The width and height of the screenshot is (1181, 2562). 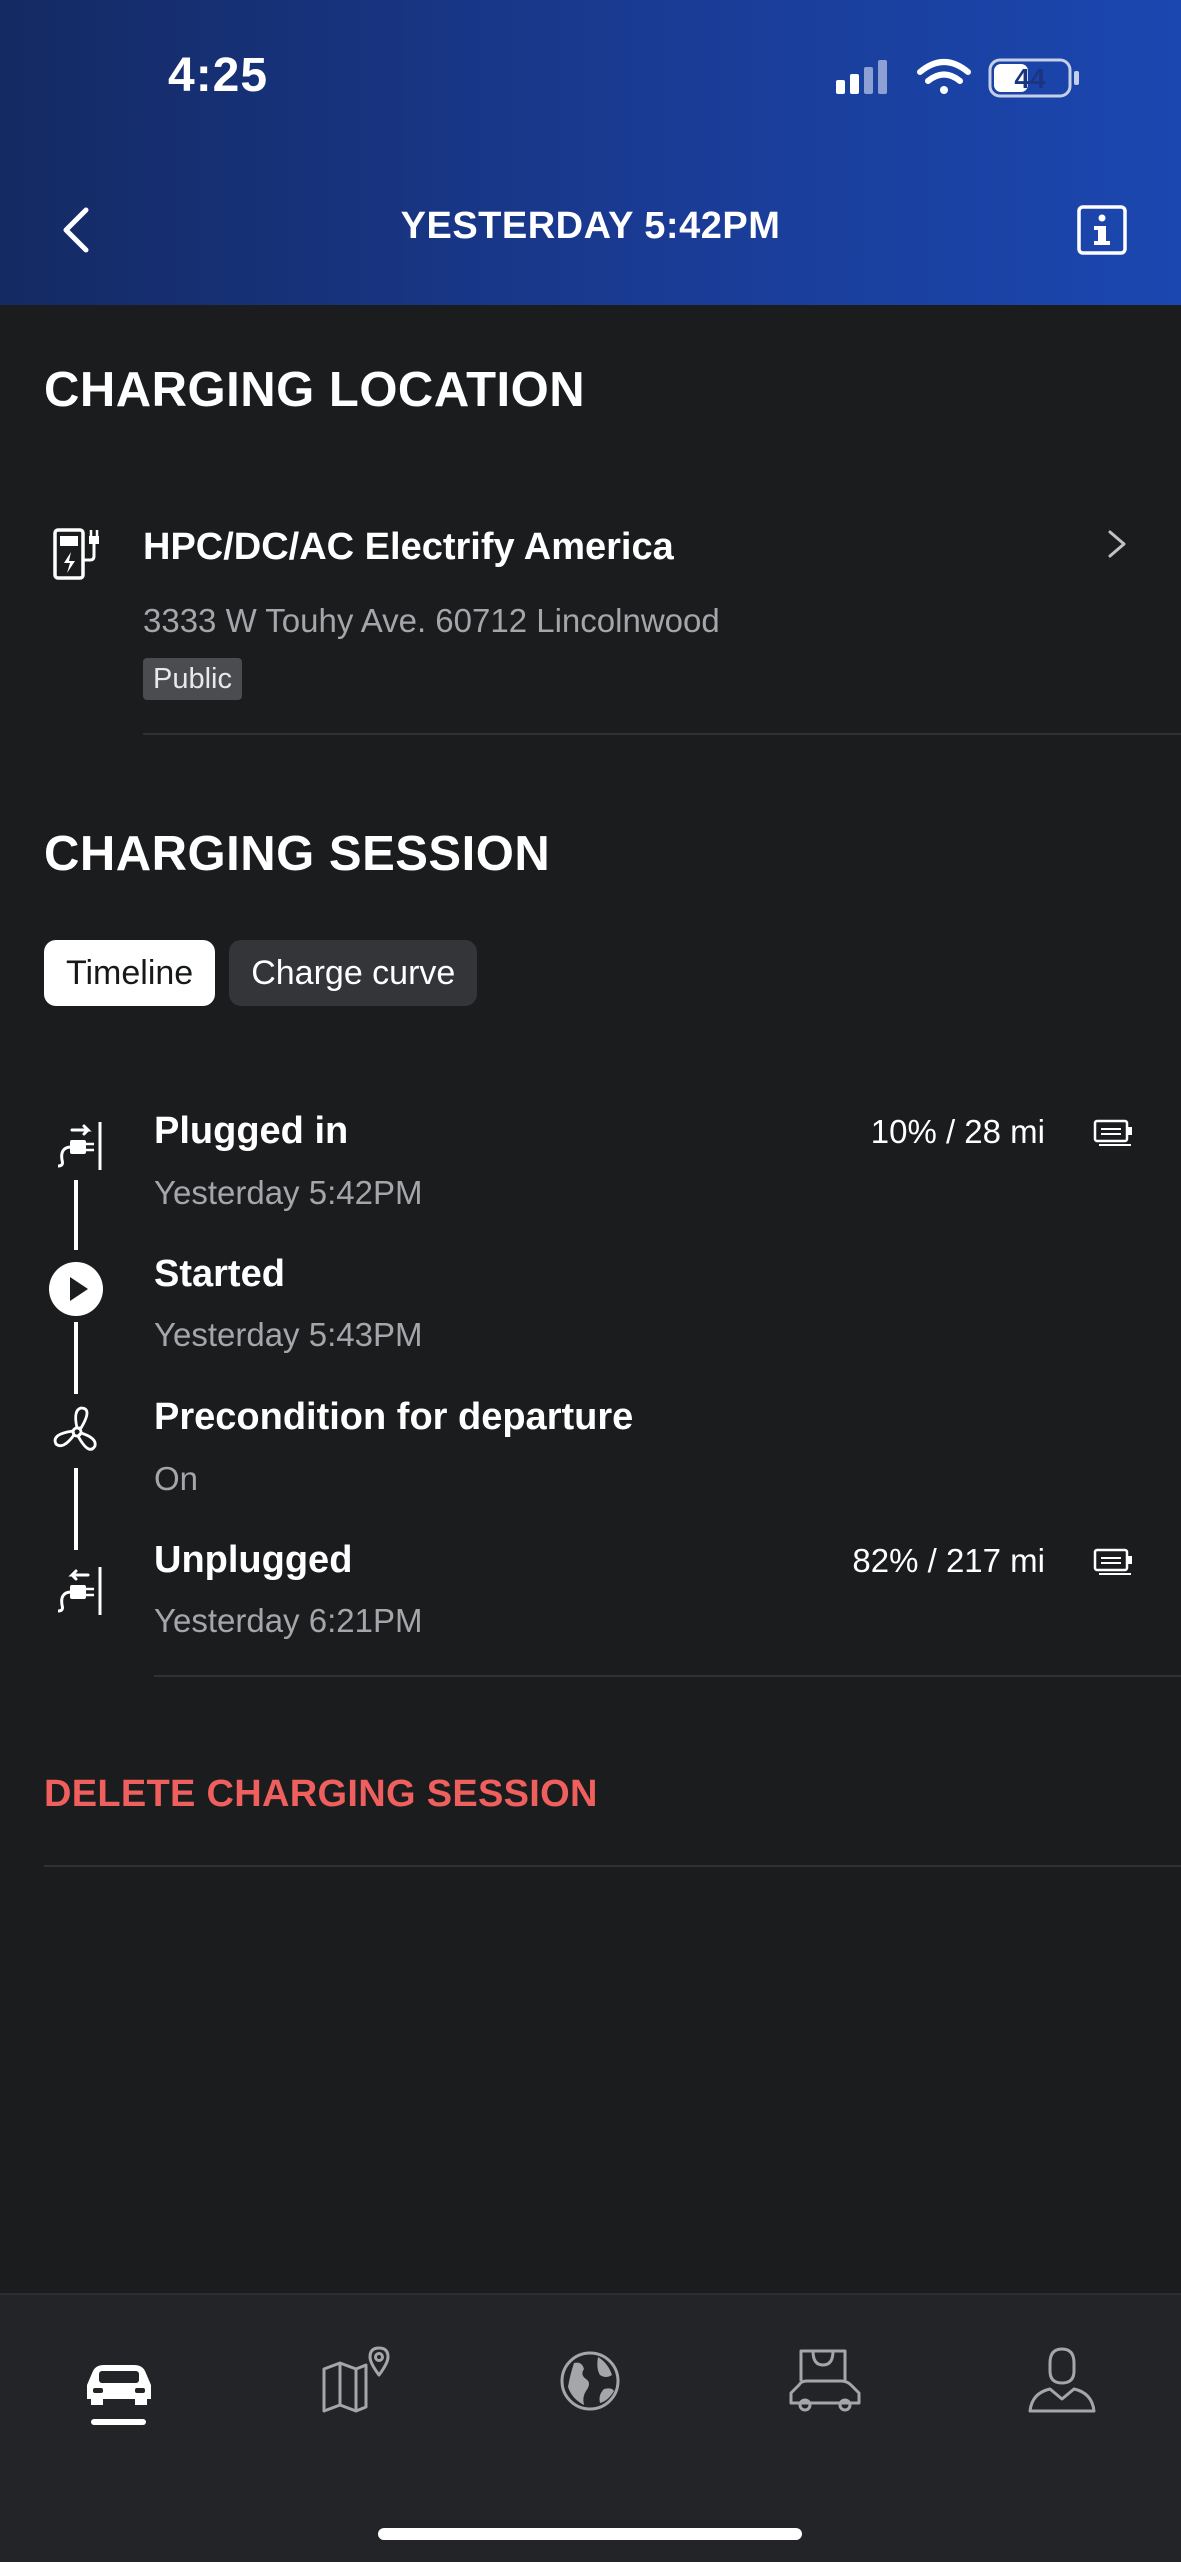 What do you see at coordinates (76, 1289) in the screenshot?
I see `play-circle-icon` at bounding box center [76, 1289].